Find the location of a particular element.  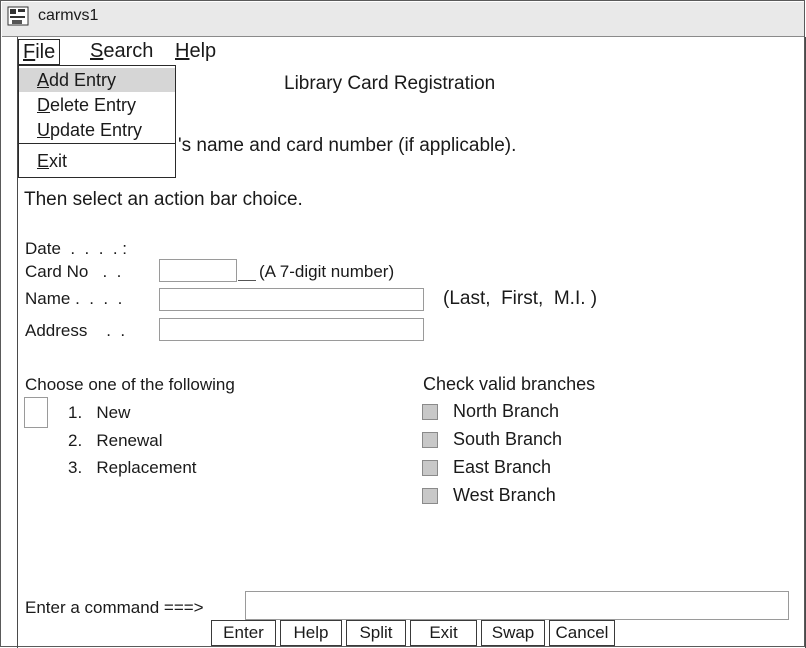

choice-renewal: 2. Renewal is located at coordinates (115, 440).